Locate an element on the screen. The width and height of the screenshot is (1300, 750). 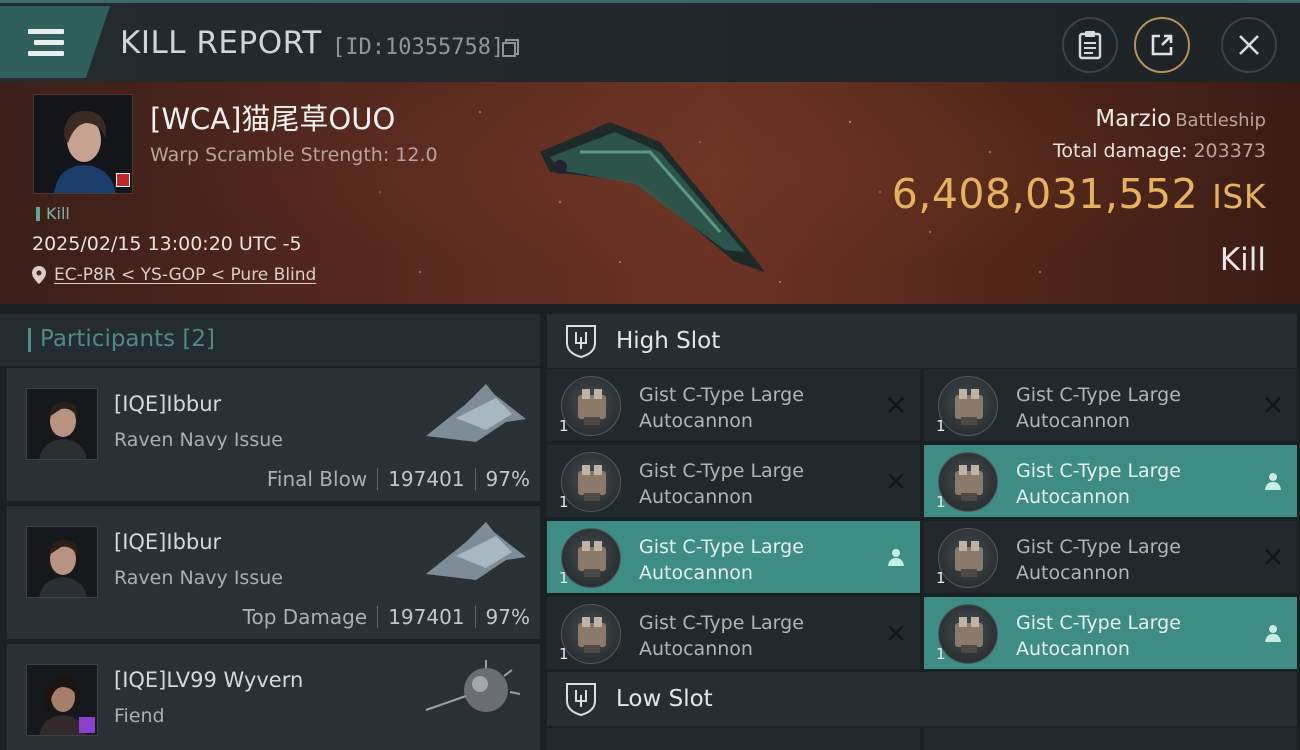
isk-value: 6,408,031,552 ISK is located at coordinates (1079, 194).